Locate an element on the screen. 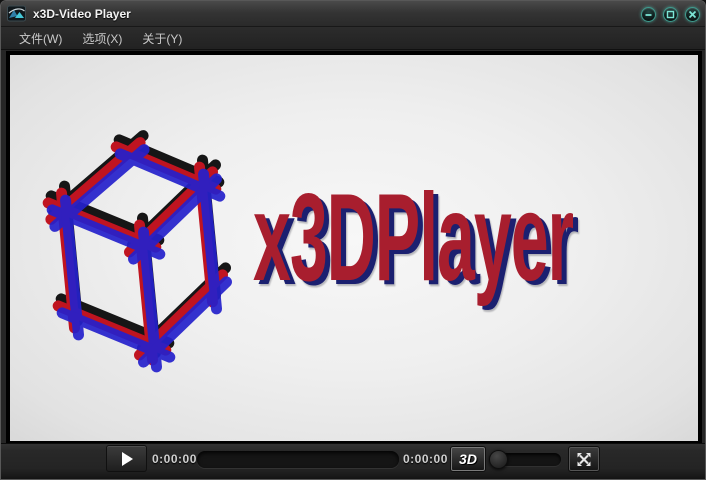  close-button is located at coordinates (692, 14).